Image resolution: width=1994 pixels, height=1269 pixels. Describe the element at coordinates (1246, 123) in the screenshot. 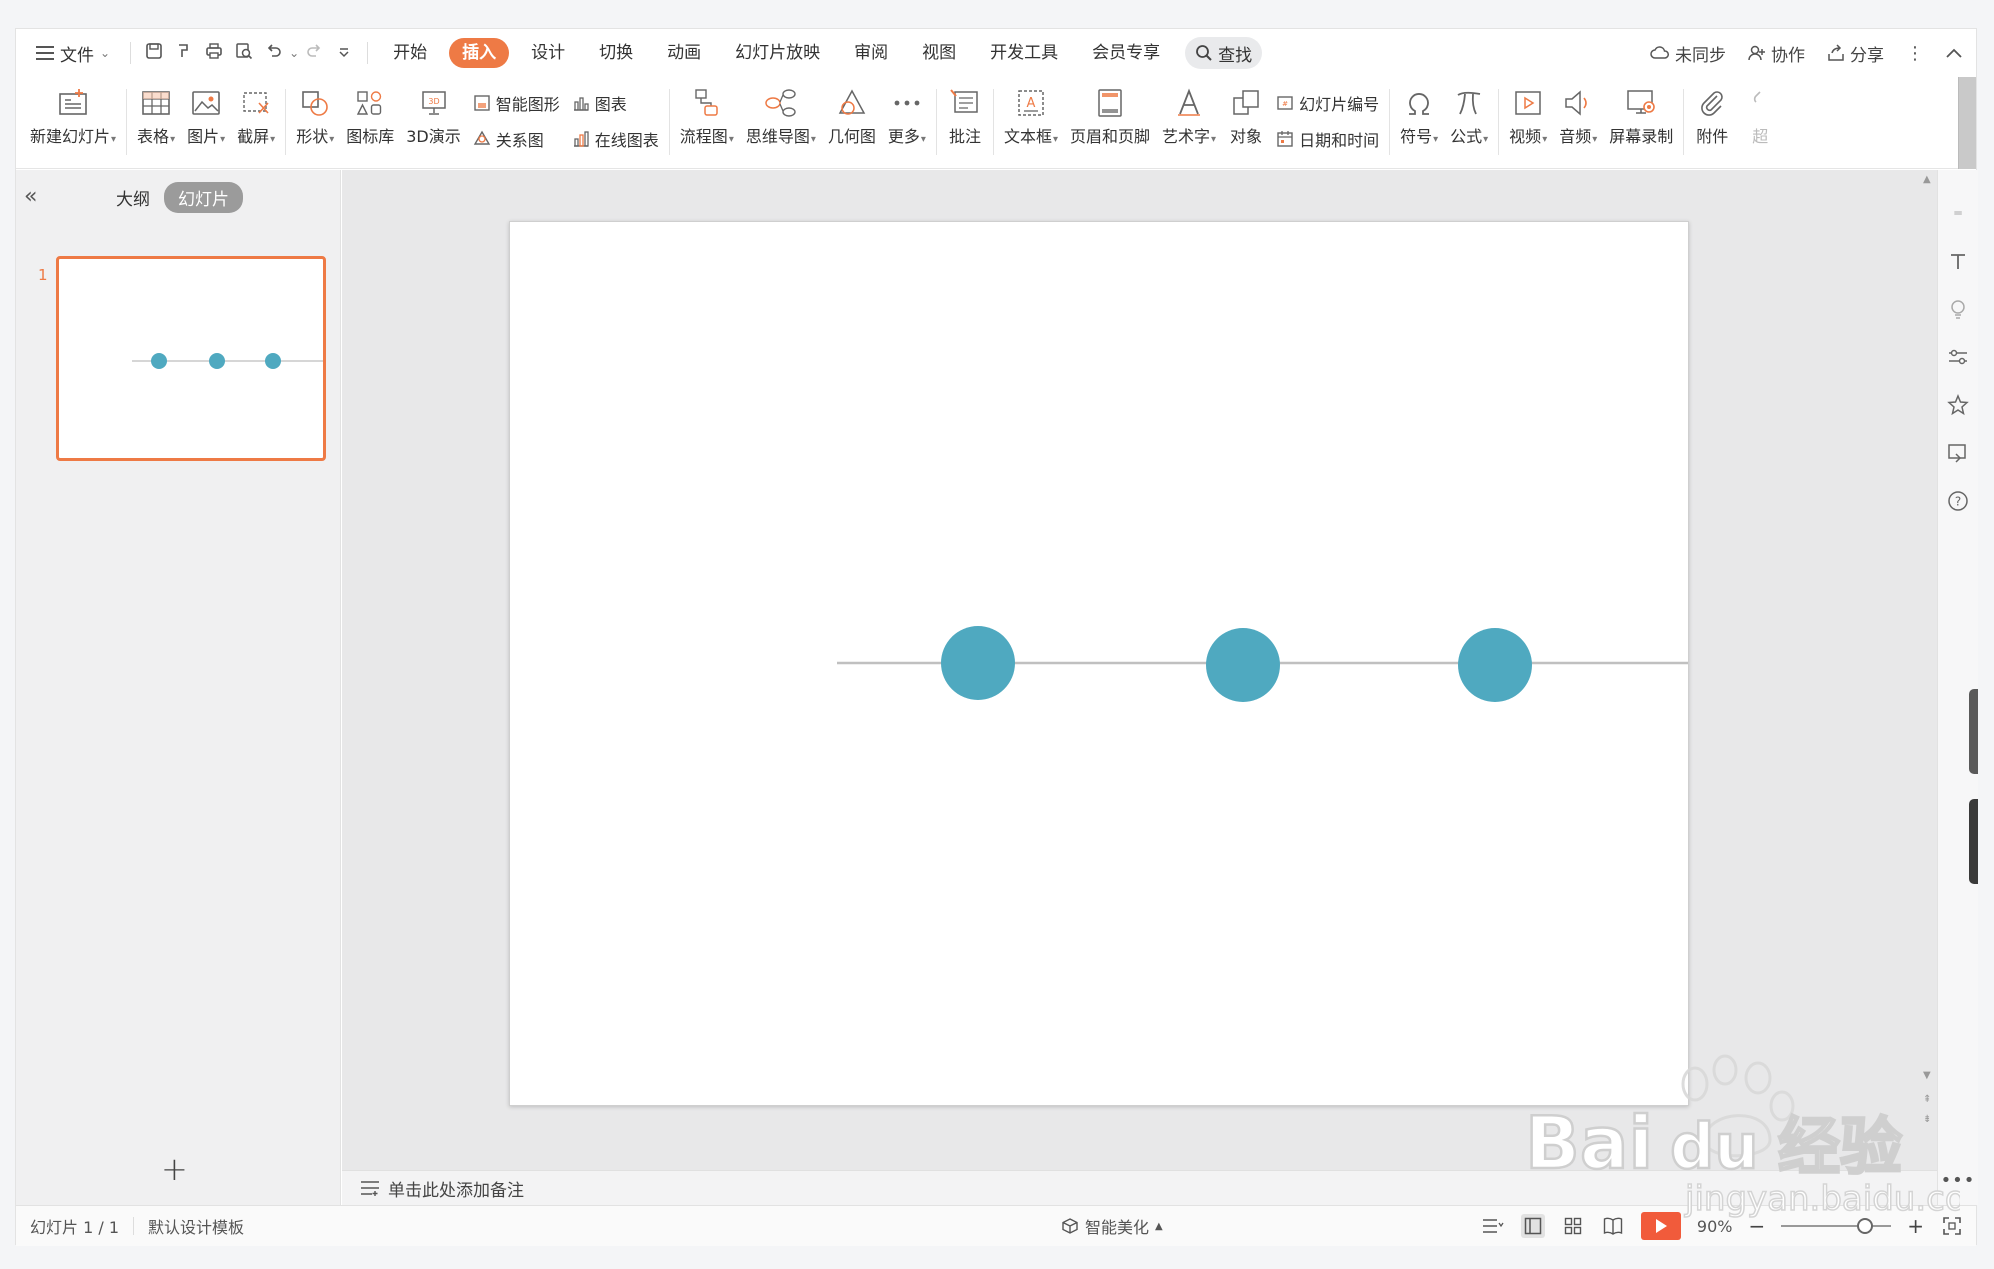

I see `object-button: 对象` at that location.